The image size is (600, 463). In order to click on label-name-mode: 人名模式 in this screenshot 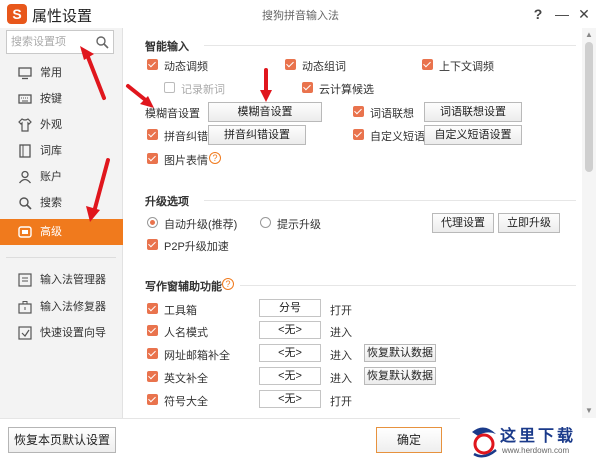, I will do `click(186, 333)`.